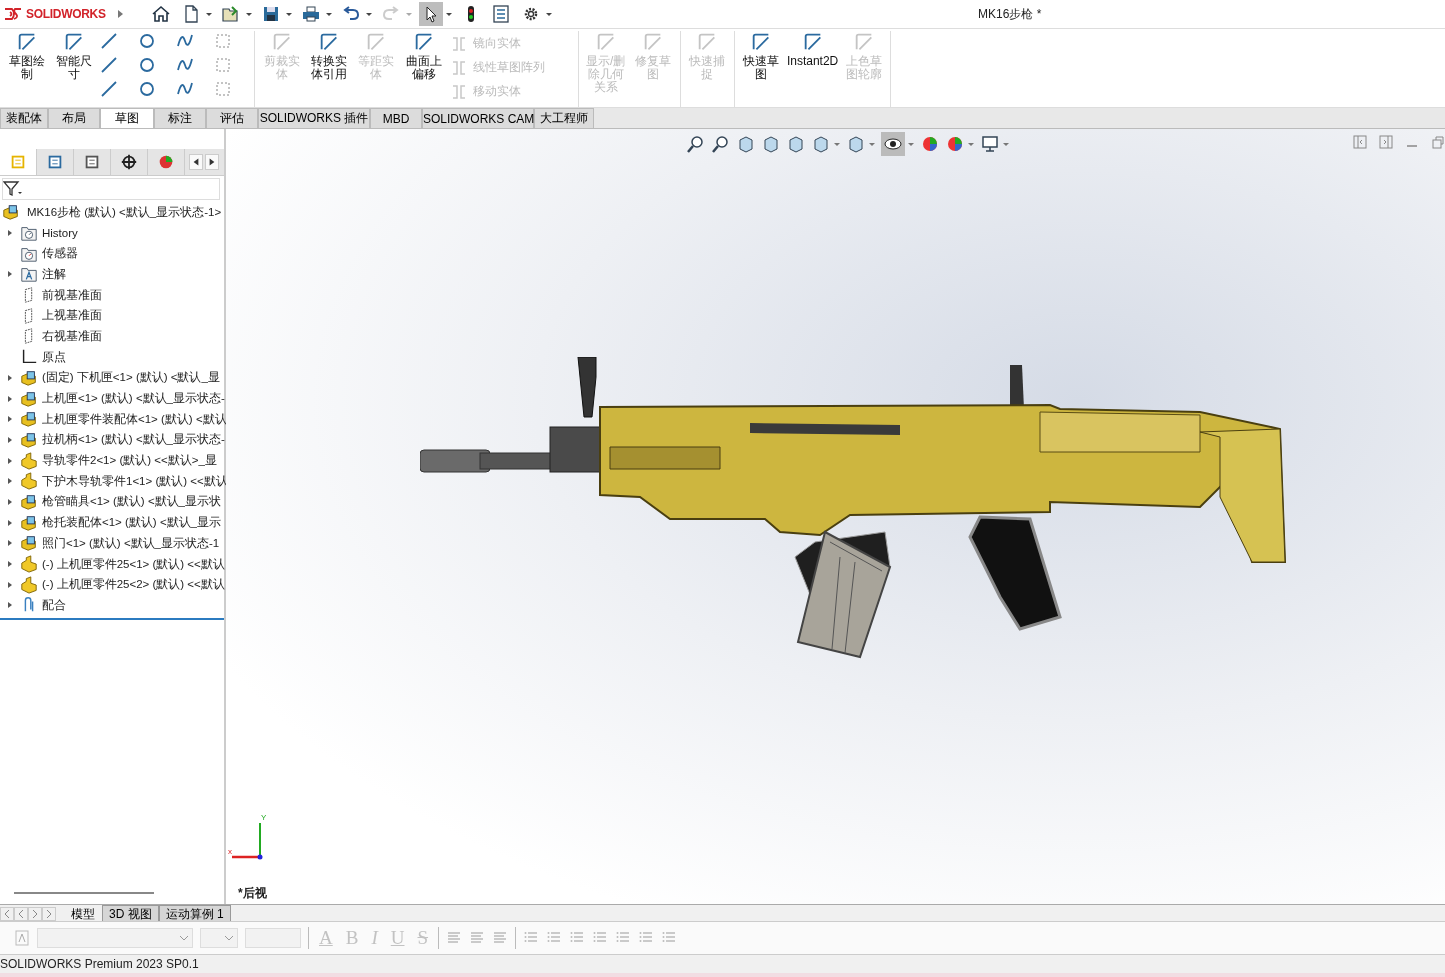 This screenshot has height=977, width=1445. I want to click on status-text: SOLIDWORKS Premium 2023 SP0.1, so click(99, 964).